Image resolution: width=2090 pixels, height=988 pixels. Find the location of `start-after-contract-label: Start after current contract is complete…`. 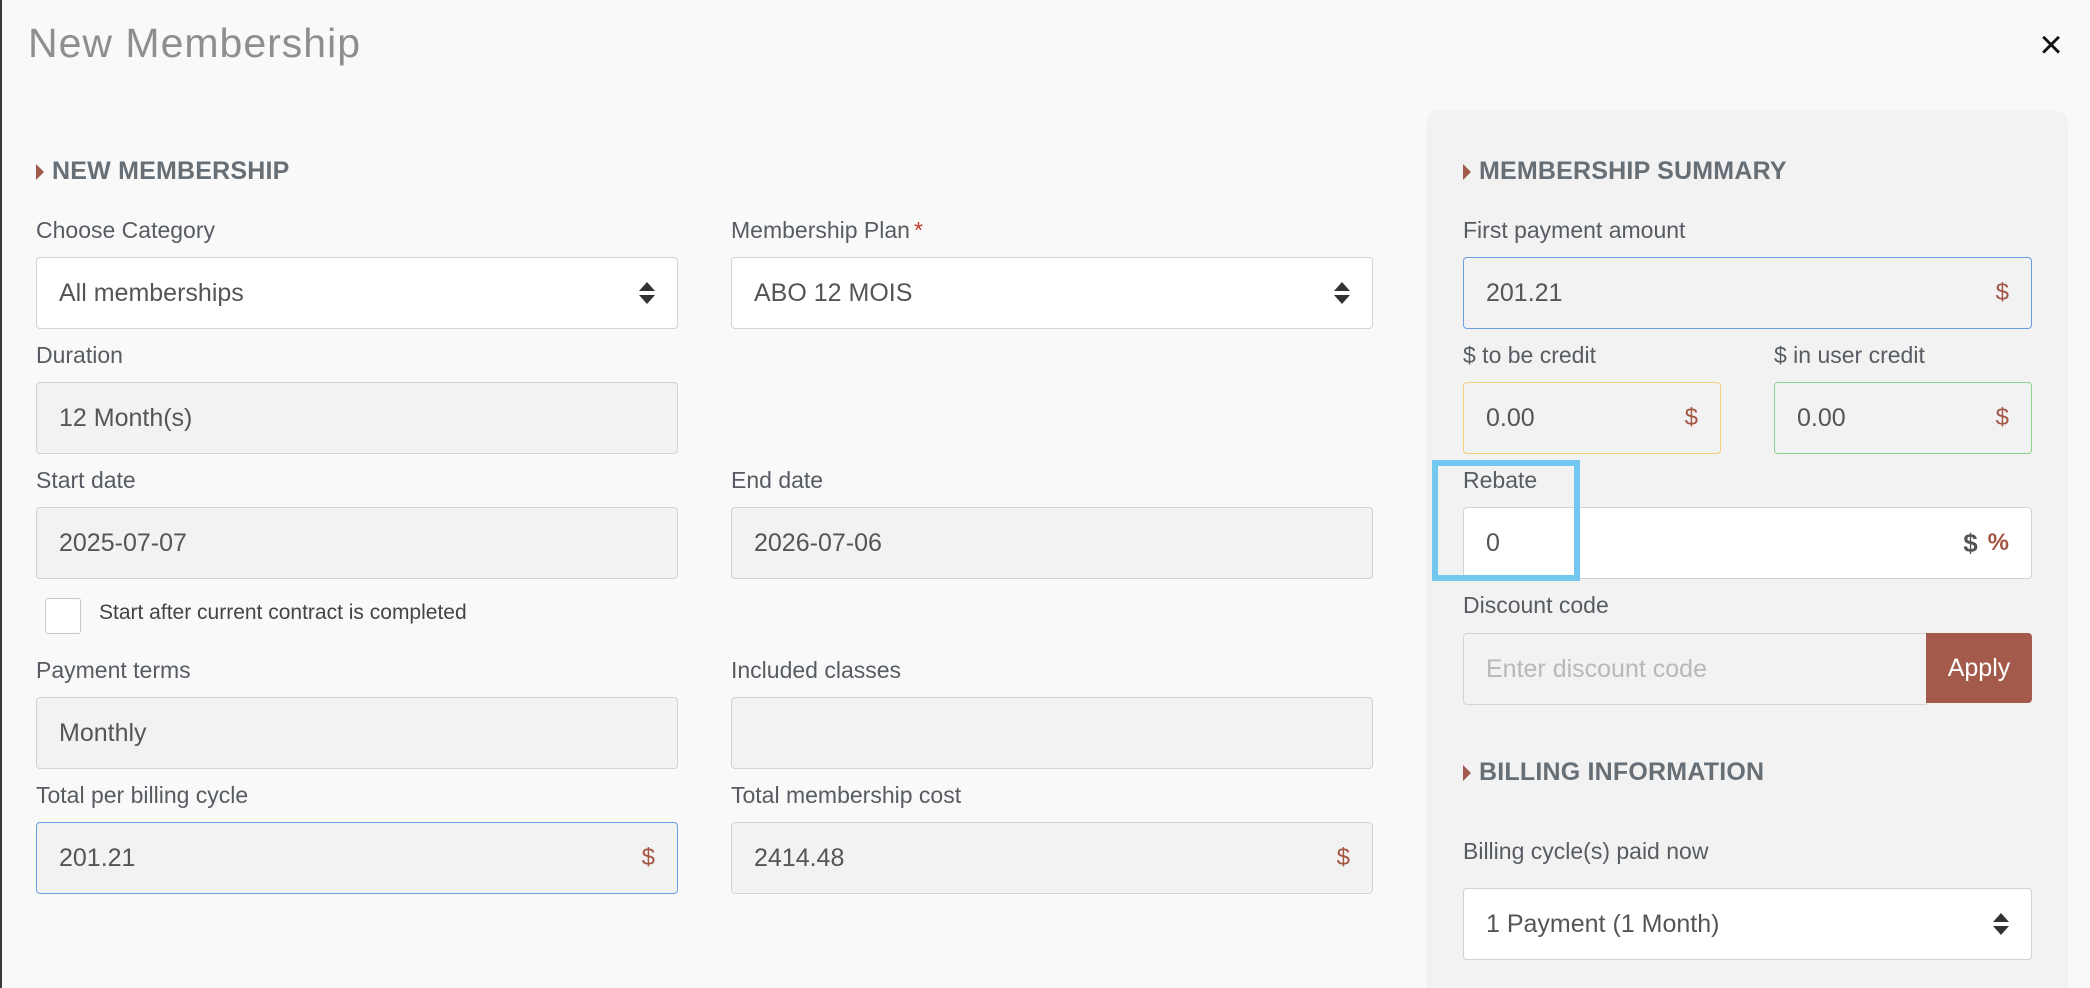

start-after-contract-label: Start after current contract is complete… is located at coordinates (283, 612).